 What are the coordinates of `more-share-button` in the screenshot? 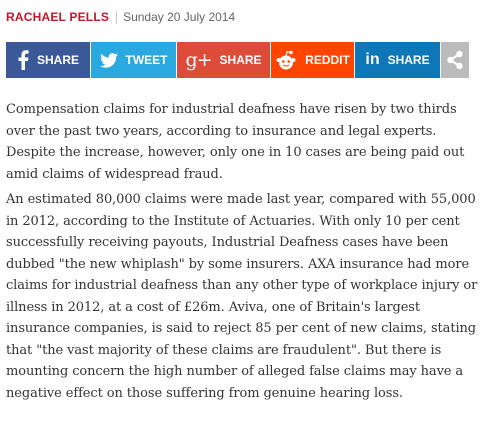 It's located at (455, 60).